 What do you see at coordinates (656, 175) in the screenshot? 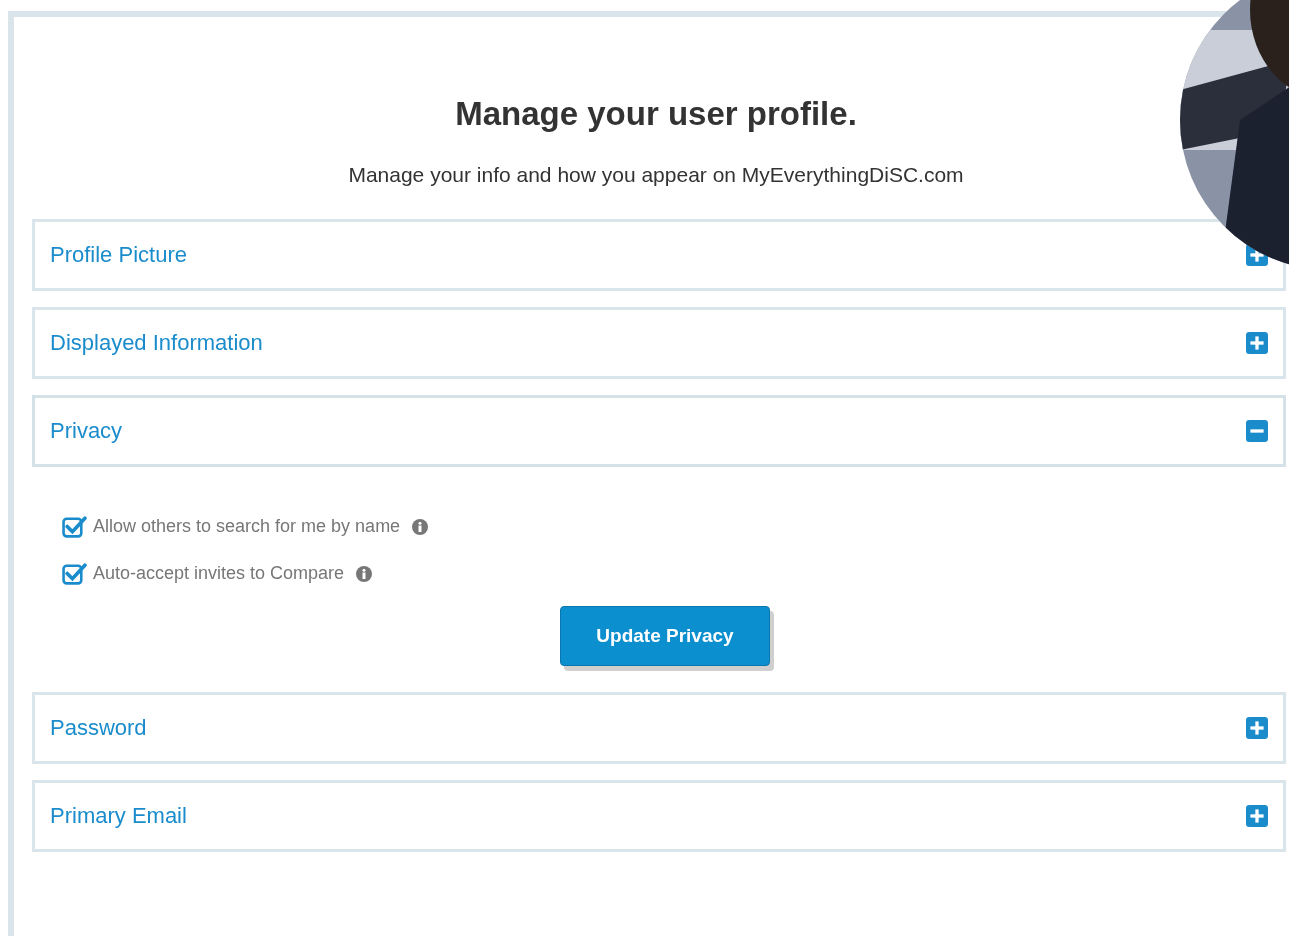
I see `page-subtitle: Manage your info and how you appear on MyEverythingDiSC.com` at bounding box center [656, 175].